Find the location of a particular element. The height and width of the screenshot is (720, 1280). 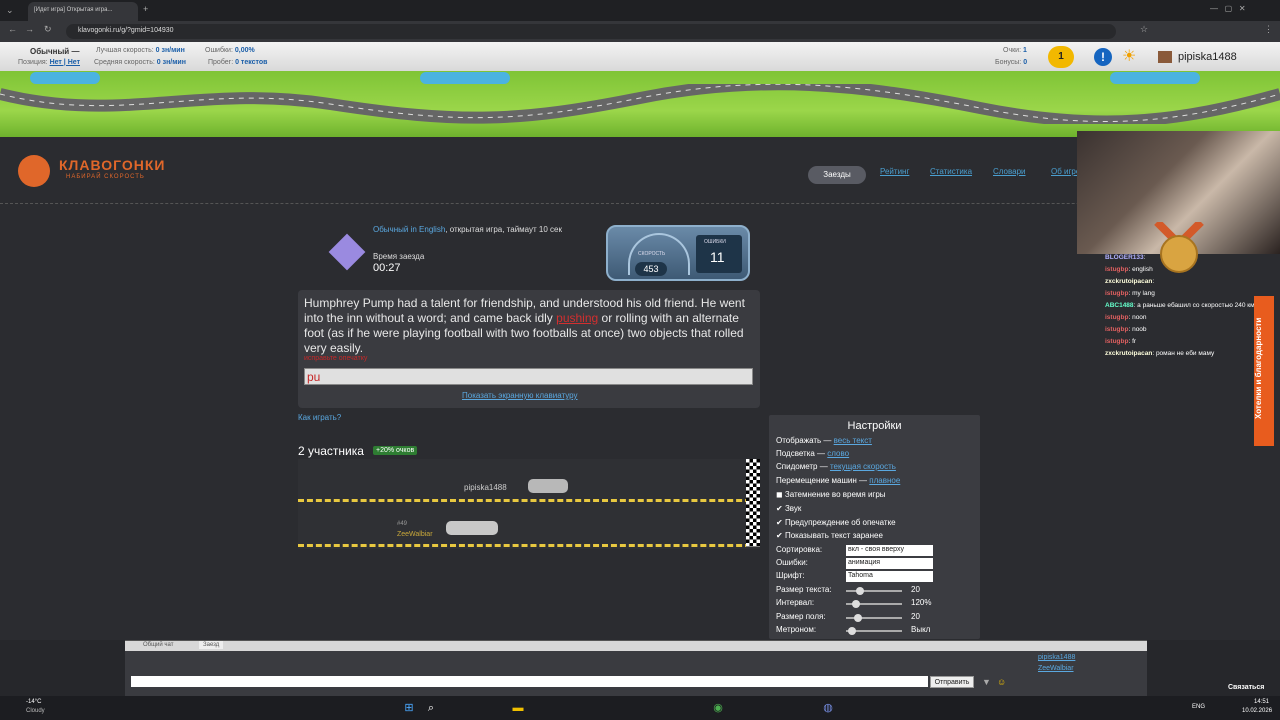

field-size-label: Размер поля: is located at coordinates (801, 616).